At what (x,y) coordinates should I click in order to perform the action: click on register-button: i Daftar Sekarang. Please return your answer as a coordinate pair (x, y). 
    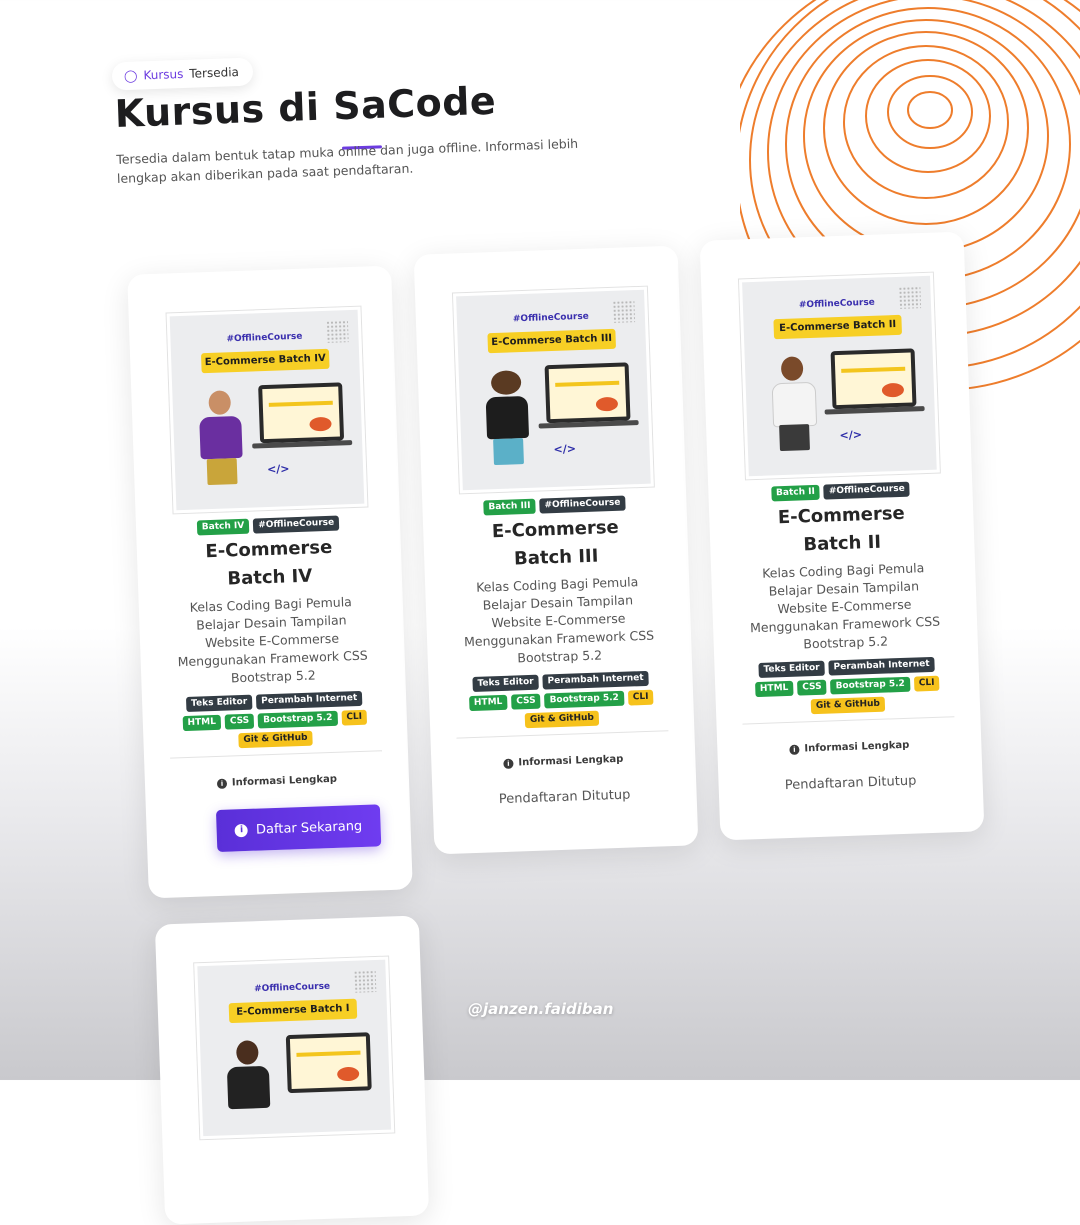
    Looking at the image, I should click on (298, 828).